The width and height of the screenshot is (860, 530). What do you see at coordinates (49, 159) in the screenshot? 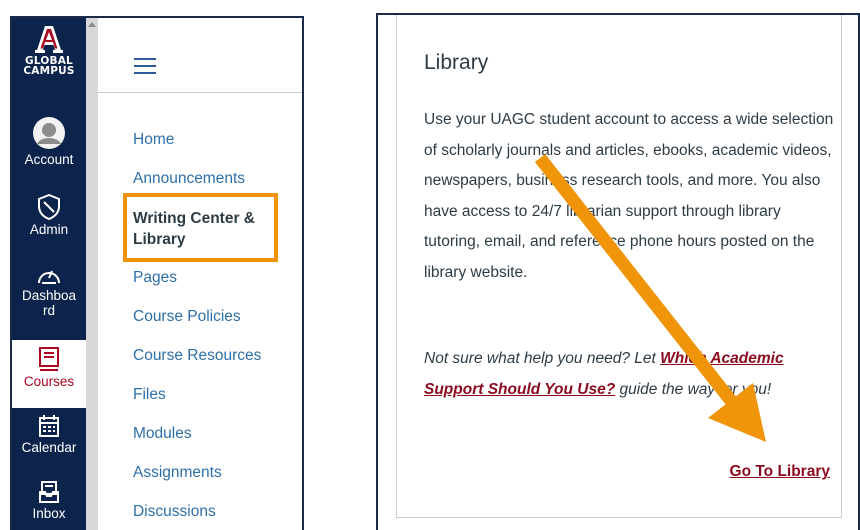
I see `nav-label-account: Account` at bounding box center [49, 159].